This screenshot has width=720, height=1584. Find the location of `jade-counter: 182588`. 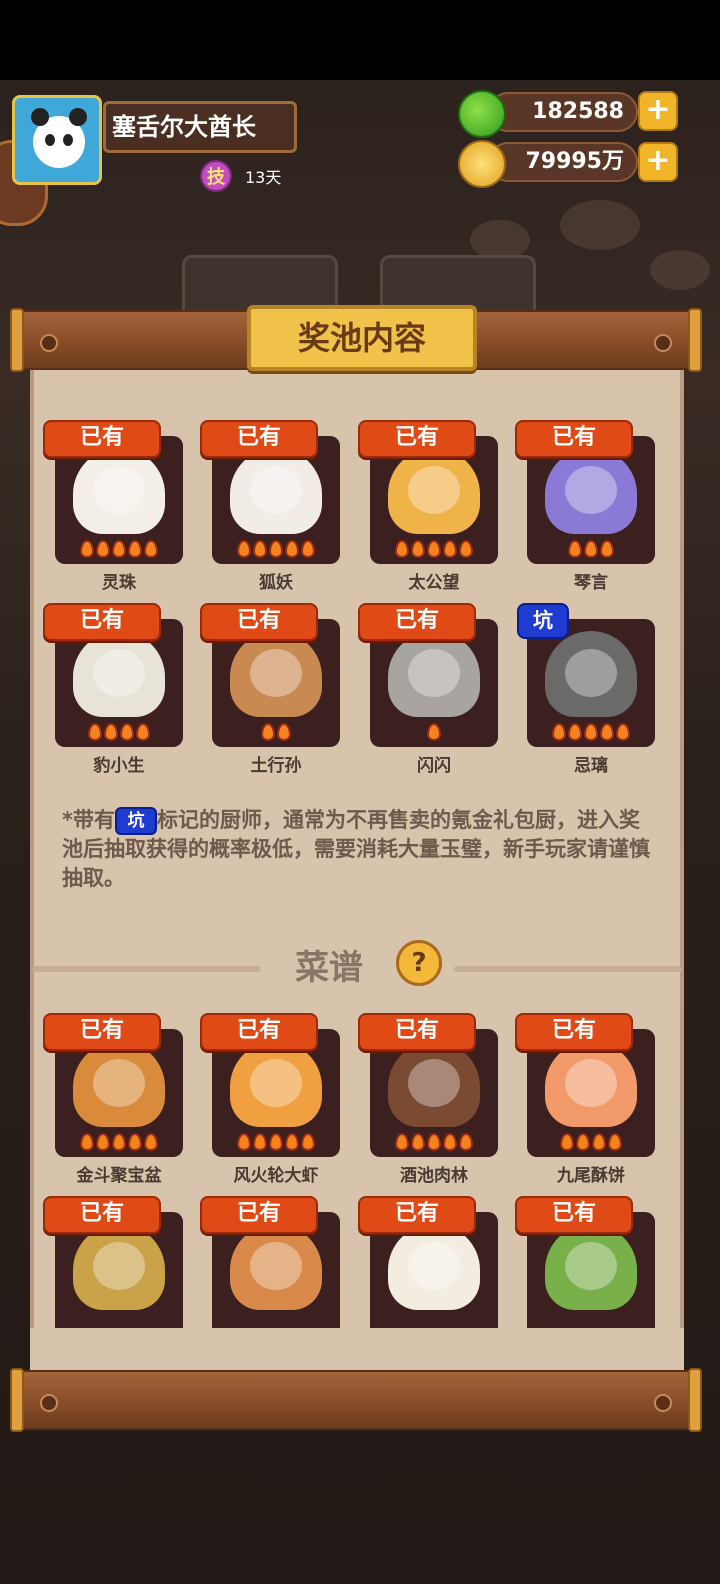

jade-counter: 182588 is located at coordinates (563, 112).